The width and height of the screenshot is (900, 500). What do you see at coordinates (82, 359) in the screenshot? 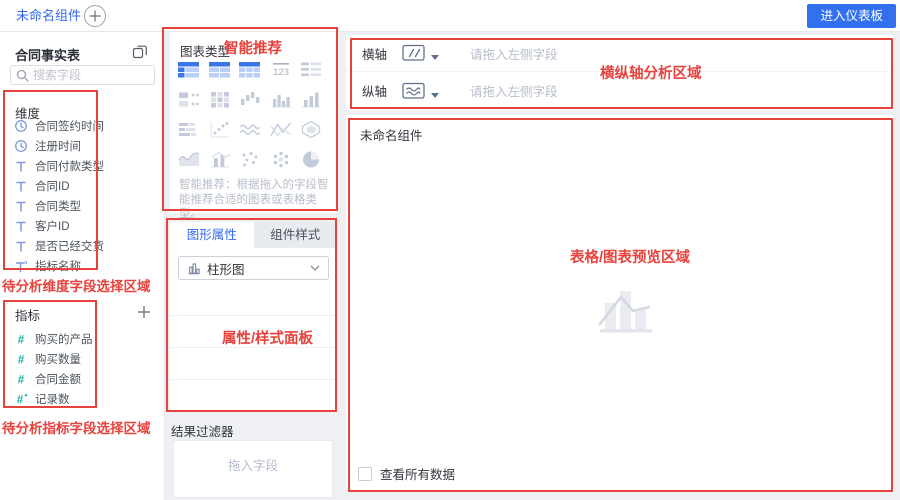
I see `measure-field-item: # 购买数量` at bounding box center [82, 359].